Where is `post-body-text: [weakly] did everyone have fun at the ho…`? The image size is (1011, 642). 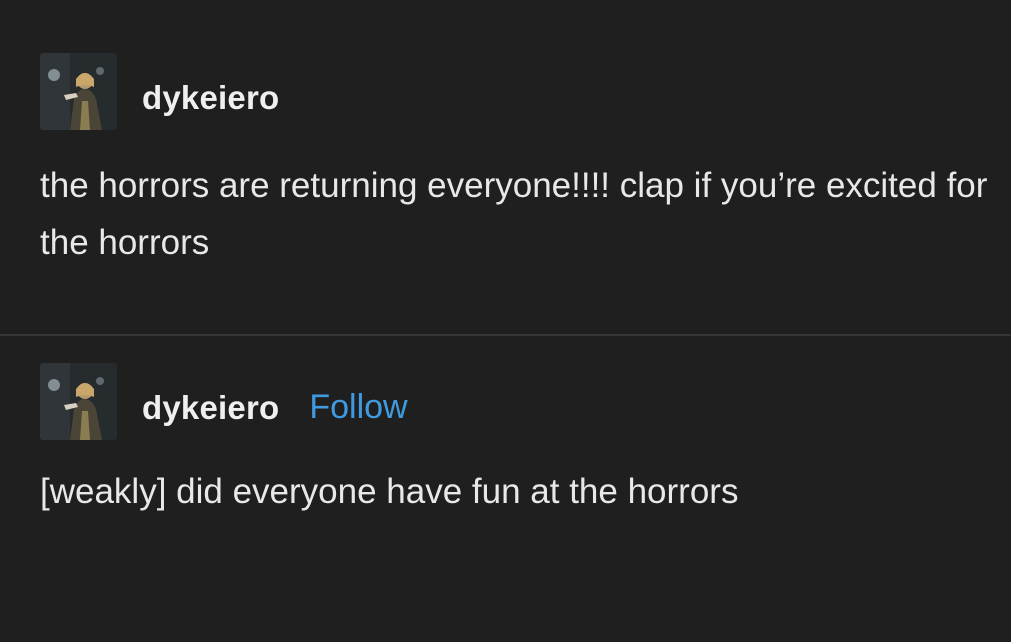
post-body-text: [weakly] did everyone have fun at the ho… is located at coordinates (389, 491).